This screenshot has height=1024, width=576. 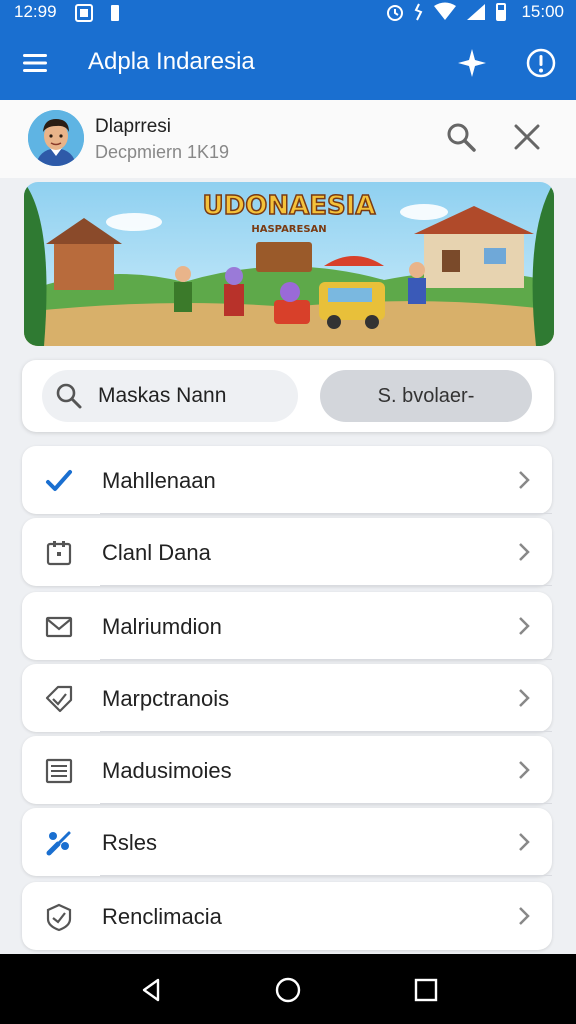 I want to click on search-field-text: Maskas Nann, so click(x=162, y=395).